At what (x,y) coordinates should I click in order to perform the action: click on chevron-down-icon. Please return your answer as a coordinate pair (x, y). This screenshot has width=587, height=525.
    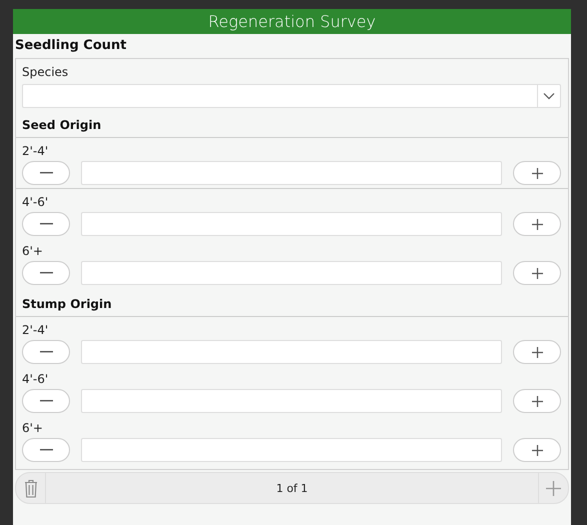
    Looking at the image, I should click on (549, 96).